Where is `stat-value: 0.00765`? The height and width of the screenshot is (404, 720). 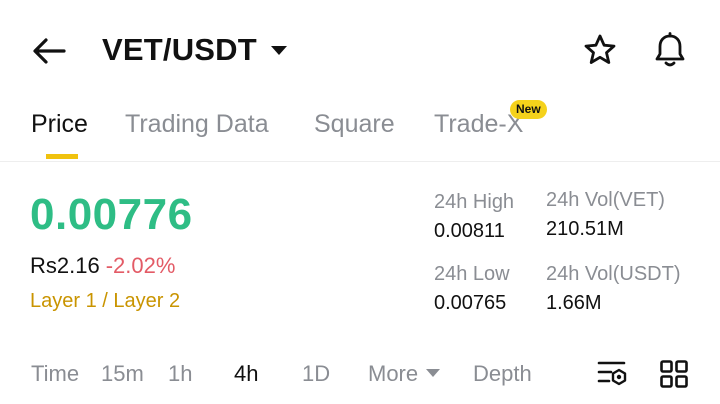 stat-value: 0.00765 is located at coordinates (470, 303).